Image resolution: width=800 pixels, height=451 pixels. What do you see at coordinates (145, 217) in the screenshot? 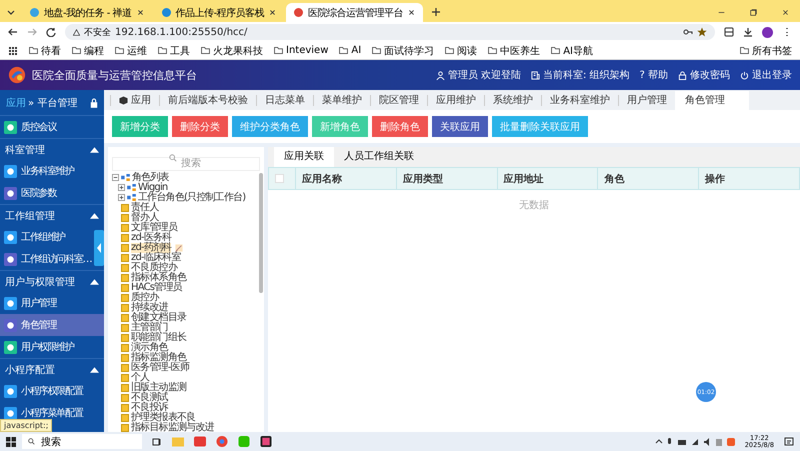
I see `tree-node: 督办人` at bounding box center [145, 217].